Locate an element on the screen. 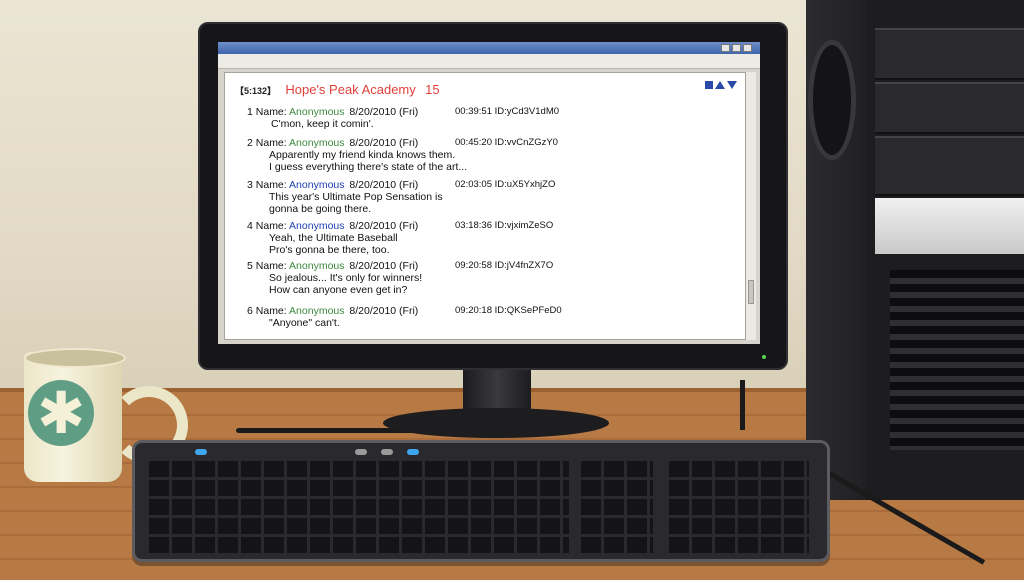 Image resolution: width=1024 pixels, height=580 pixels. arrow-up-icon is located at coordinates (720, 85).